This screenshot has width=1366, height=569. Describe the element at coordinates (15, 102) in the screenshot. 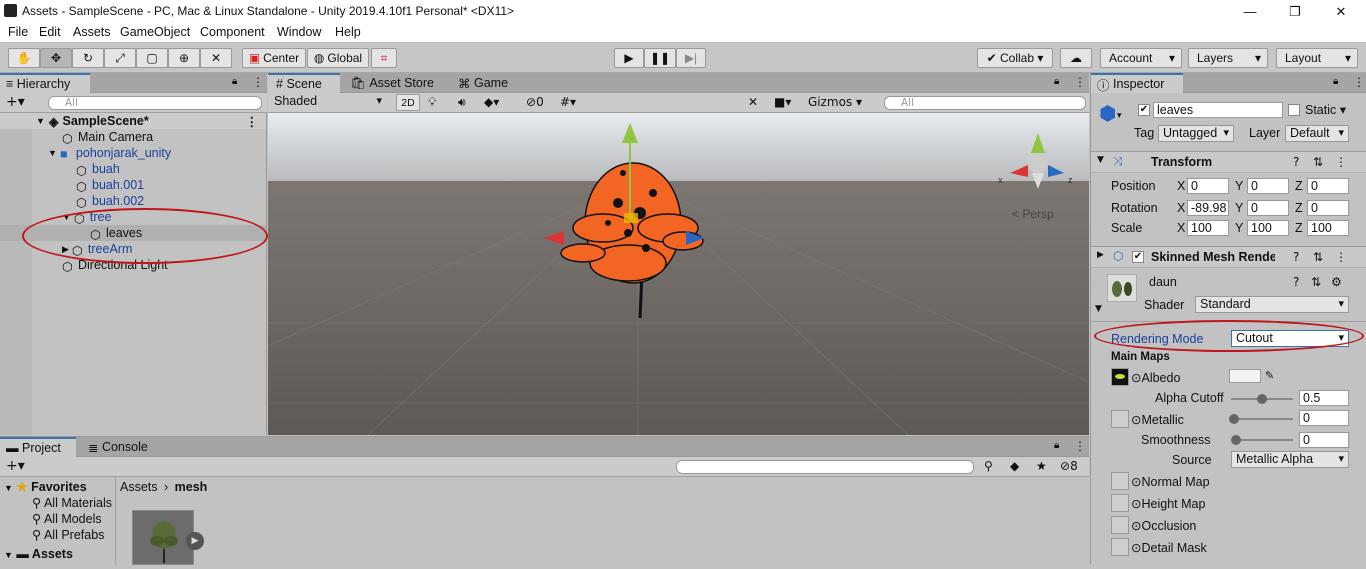

I see `add-icon: +▾` at that location.